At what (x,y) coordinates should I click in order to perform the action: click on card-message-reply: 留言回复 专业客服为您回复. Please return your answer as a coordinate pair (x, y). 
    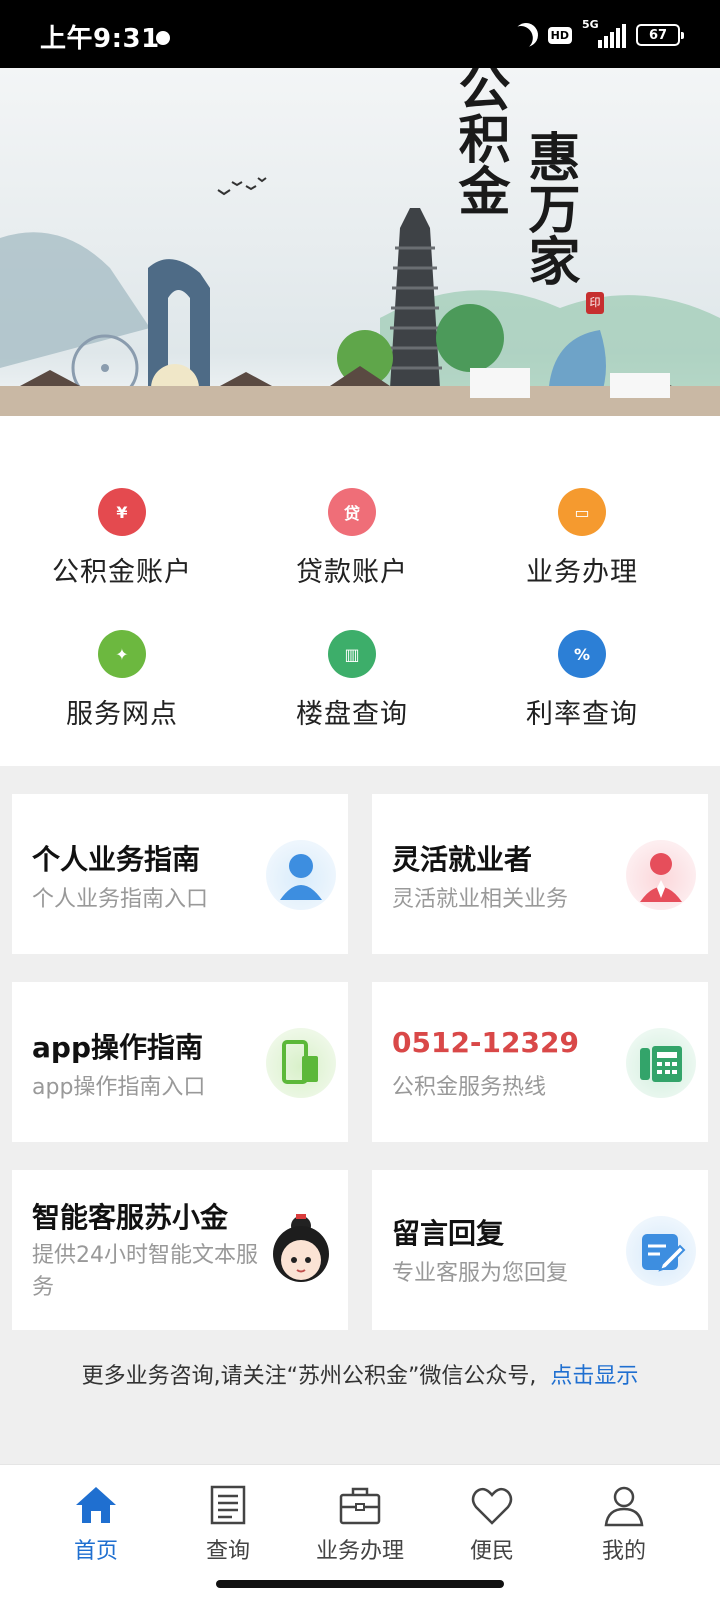
    Looking at the image, I should click on (540, 1250).